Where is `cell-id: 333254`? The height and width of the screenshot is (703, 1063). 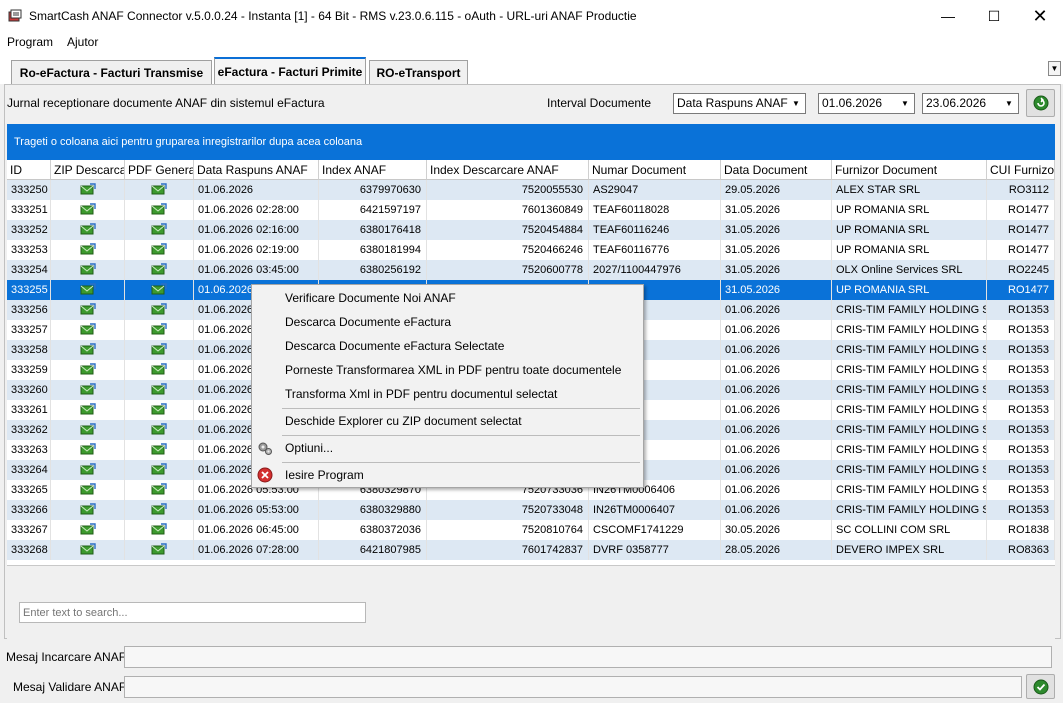 cell-id: 333254 is located at coordinates (29, 270).